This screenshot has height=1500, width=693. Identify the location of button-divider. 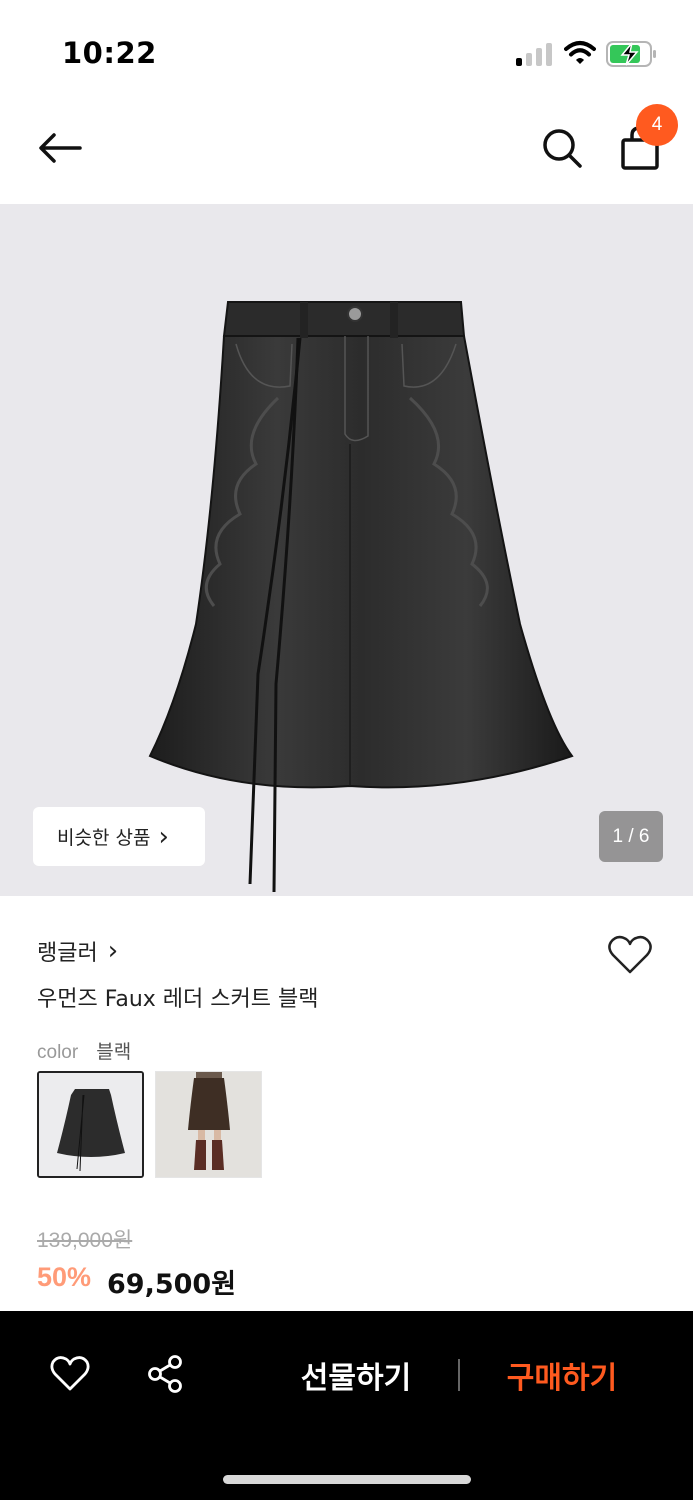
(459, 1375).